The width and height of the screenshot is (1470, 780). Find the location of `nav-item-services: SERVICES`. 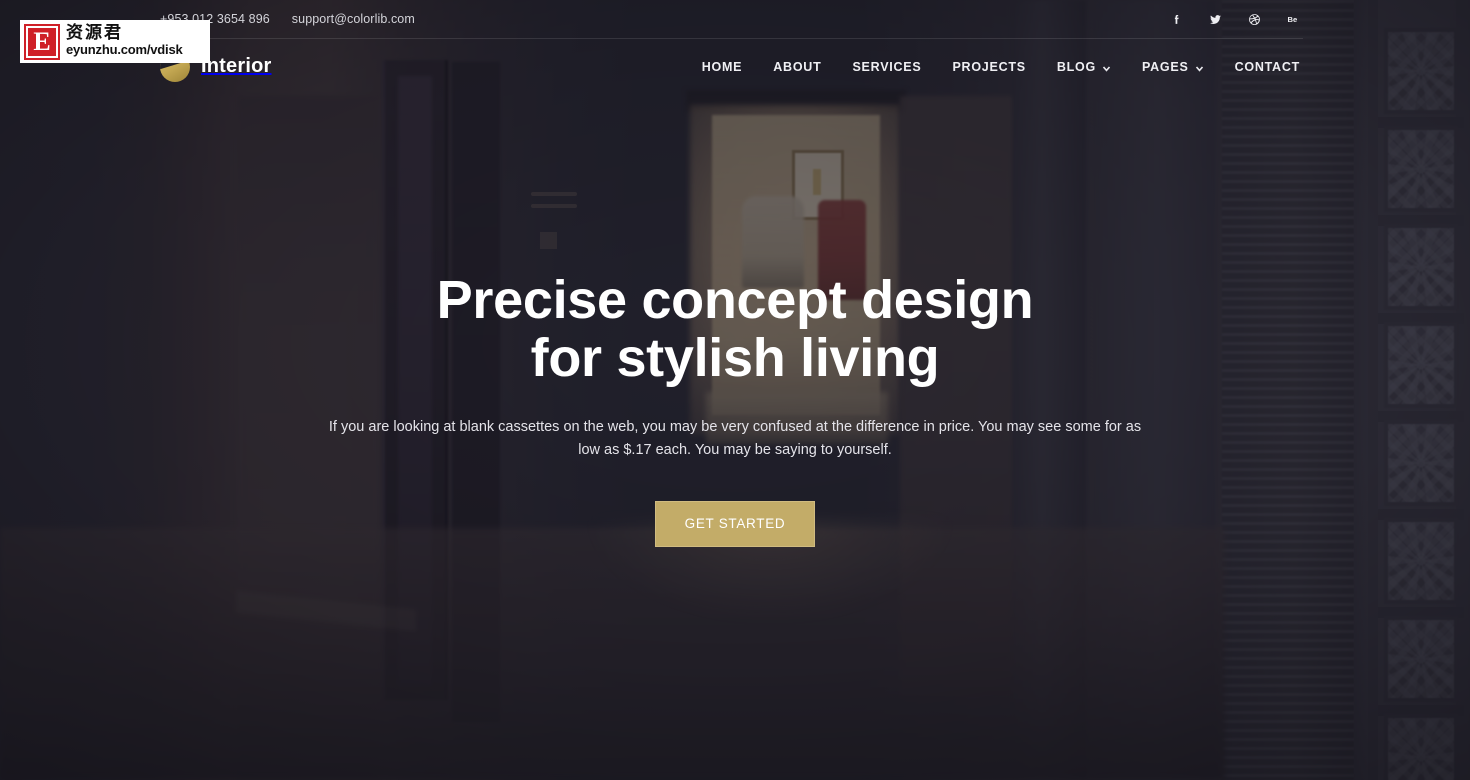

nav-item-services: SERVICES is located at coordinates (886, 67).